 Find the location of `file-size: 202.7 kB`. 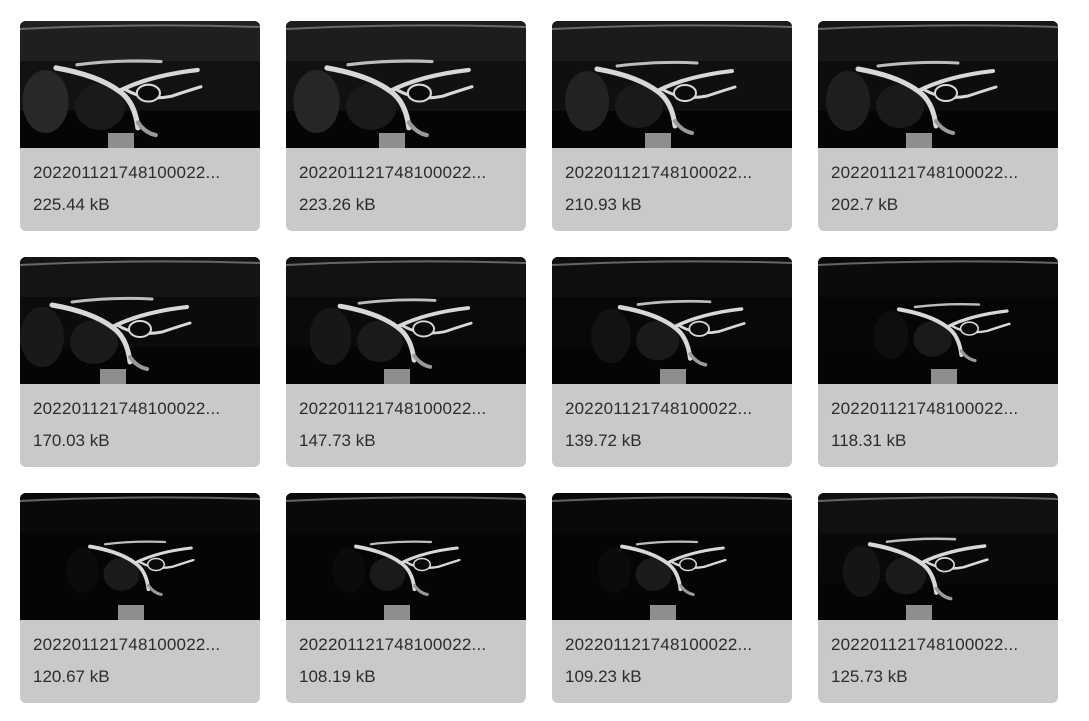

file-size: 202.7 kB is located at coordinates (865, 204).